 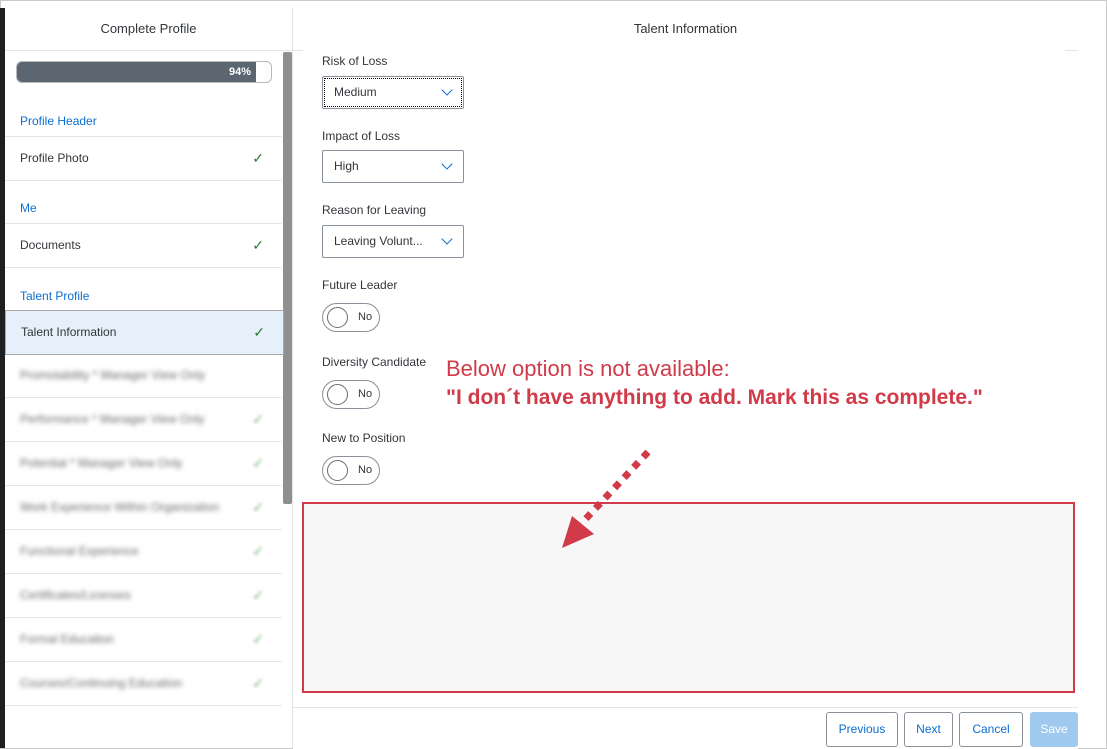 What do you see at coordinates (393, 92) in the screenshot?
I see `risk-of-loss-select: Medium` at bounding box center [393, 92].